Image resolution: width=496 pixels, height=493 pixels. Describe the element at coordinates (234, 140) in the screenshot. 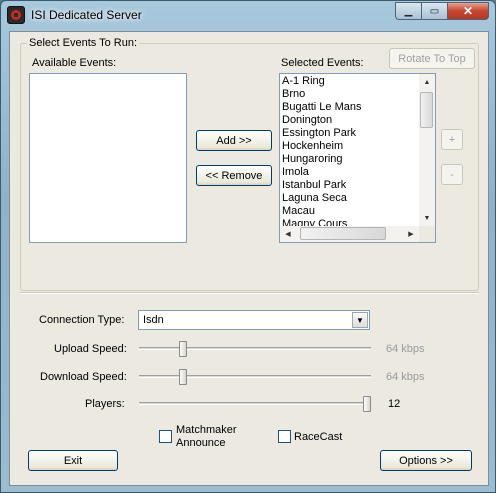

I see `add-event-button: Add >>` at that location.